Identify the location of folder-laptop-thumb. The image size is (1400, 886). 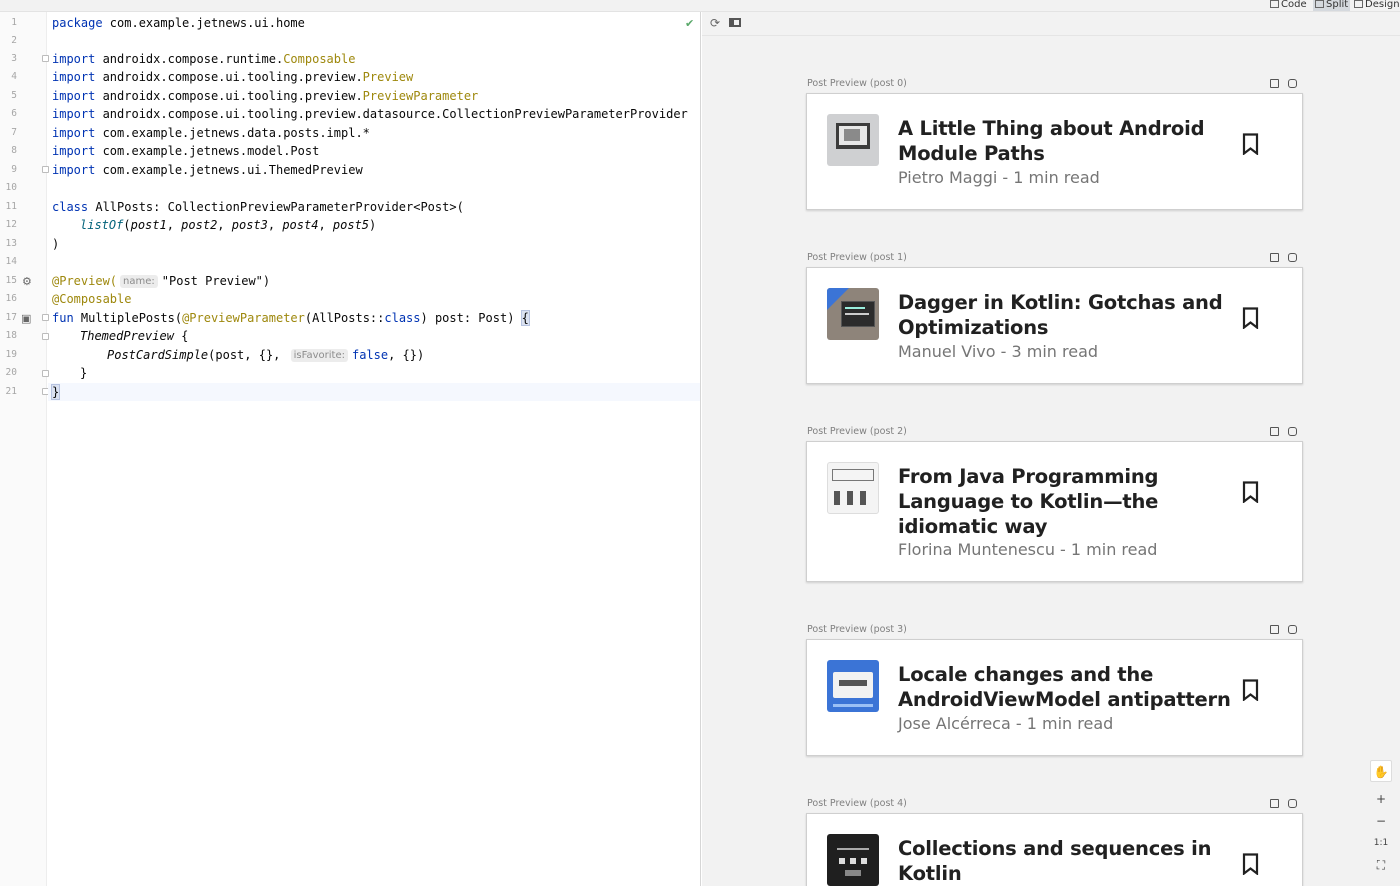
(853, 140).